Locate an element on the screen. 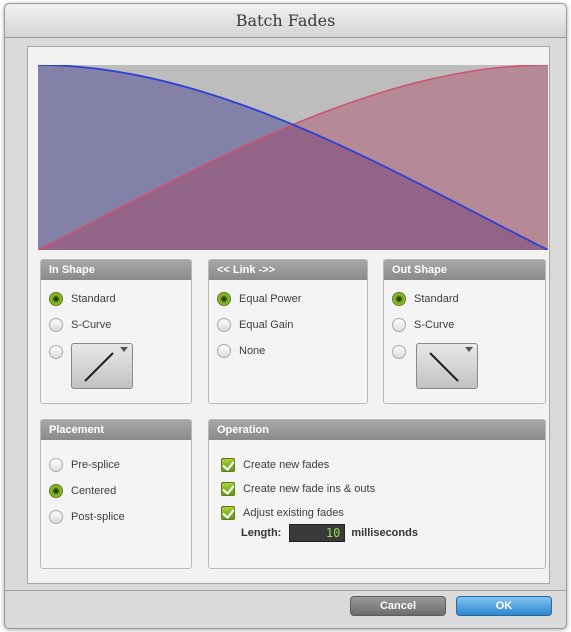 The width and height of the screenshot is (571, 632). out-shape-s-curve-option: S-Curve is located at coordinates (423, 325).